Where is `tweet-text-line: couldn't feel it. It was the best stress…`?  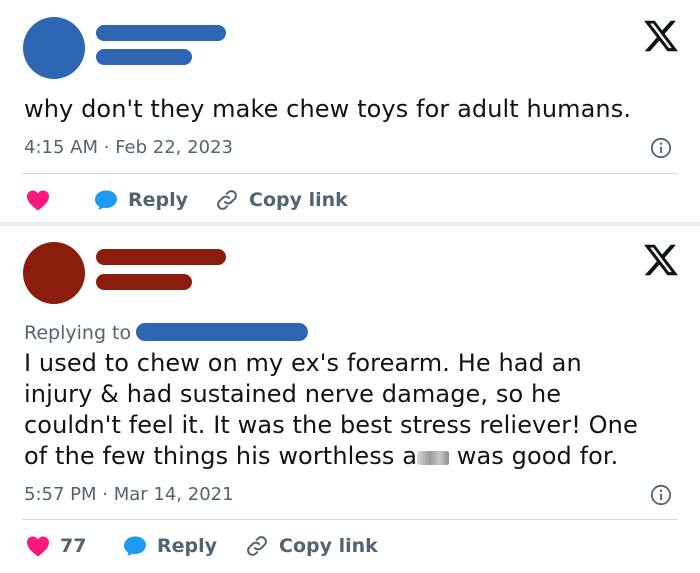
tweet-text-line: couldn't feel it. It was the best stress… is located at coordinates (331, 425).